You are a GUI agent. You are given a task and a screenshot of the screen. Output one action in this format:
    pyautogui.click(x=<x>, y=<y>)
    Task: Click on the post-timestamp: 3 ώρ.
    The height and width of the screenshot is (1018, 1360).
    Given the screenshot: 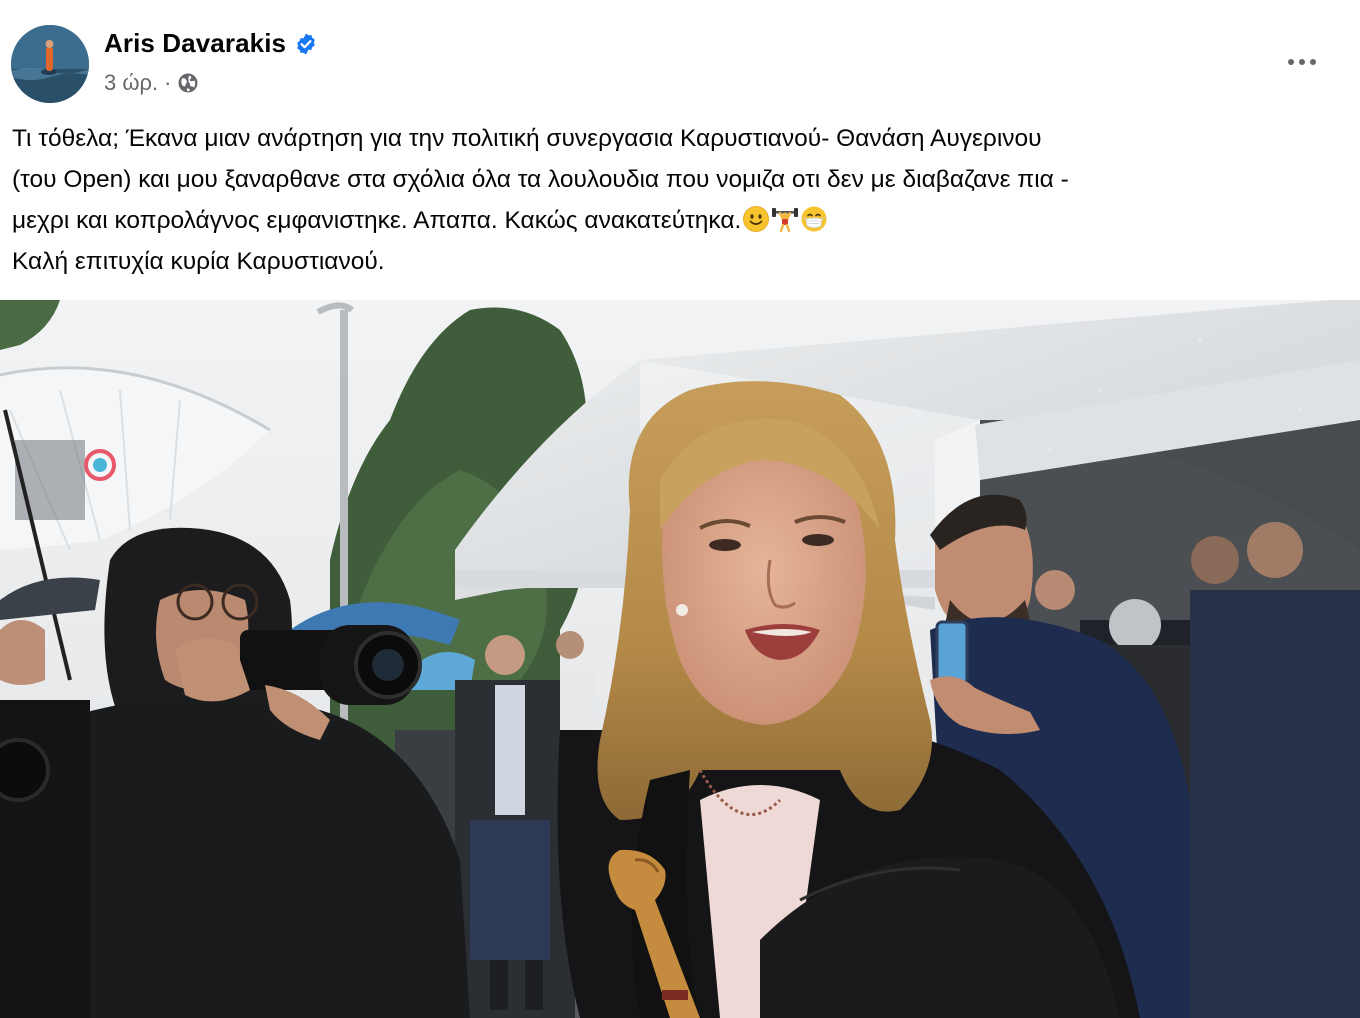 What is the action you would take?
    pyautogui.click(x=131, y=83)
    